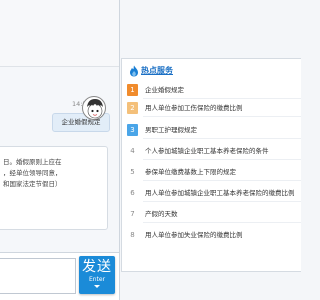 Image resolution: width=320 pixels, height=300 pixels. I want to click on rank-badge: 8, so click(132, 235).